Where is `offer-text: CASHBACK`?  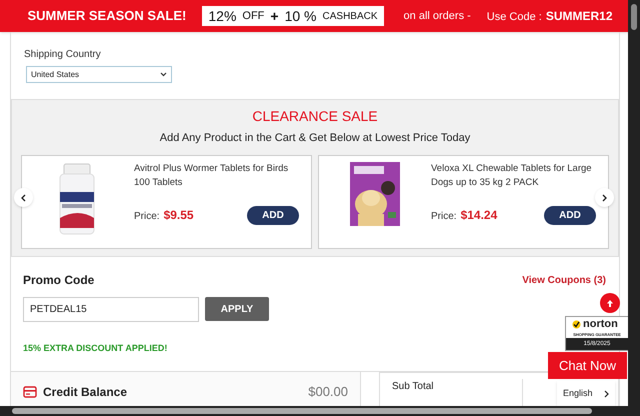
offer-text: CASHBACK is located at coordinates (350, 17).